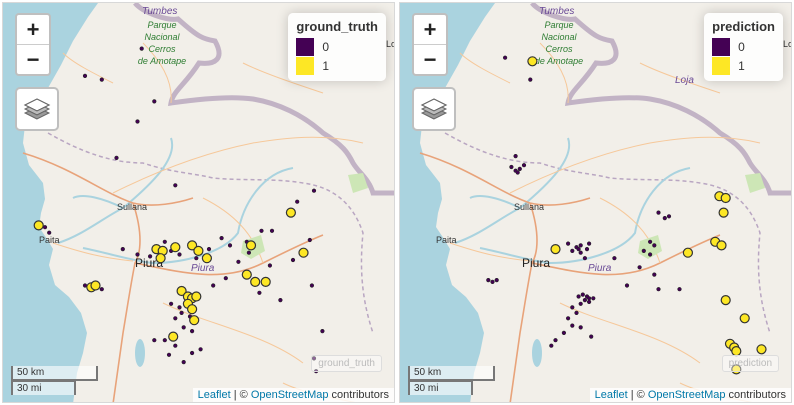 The width and height of the screenshot is (794, 405). I want to click on zoom-in-button: +, so click(33, 30).